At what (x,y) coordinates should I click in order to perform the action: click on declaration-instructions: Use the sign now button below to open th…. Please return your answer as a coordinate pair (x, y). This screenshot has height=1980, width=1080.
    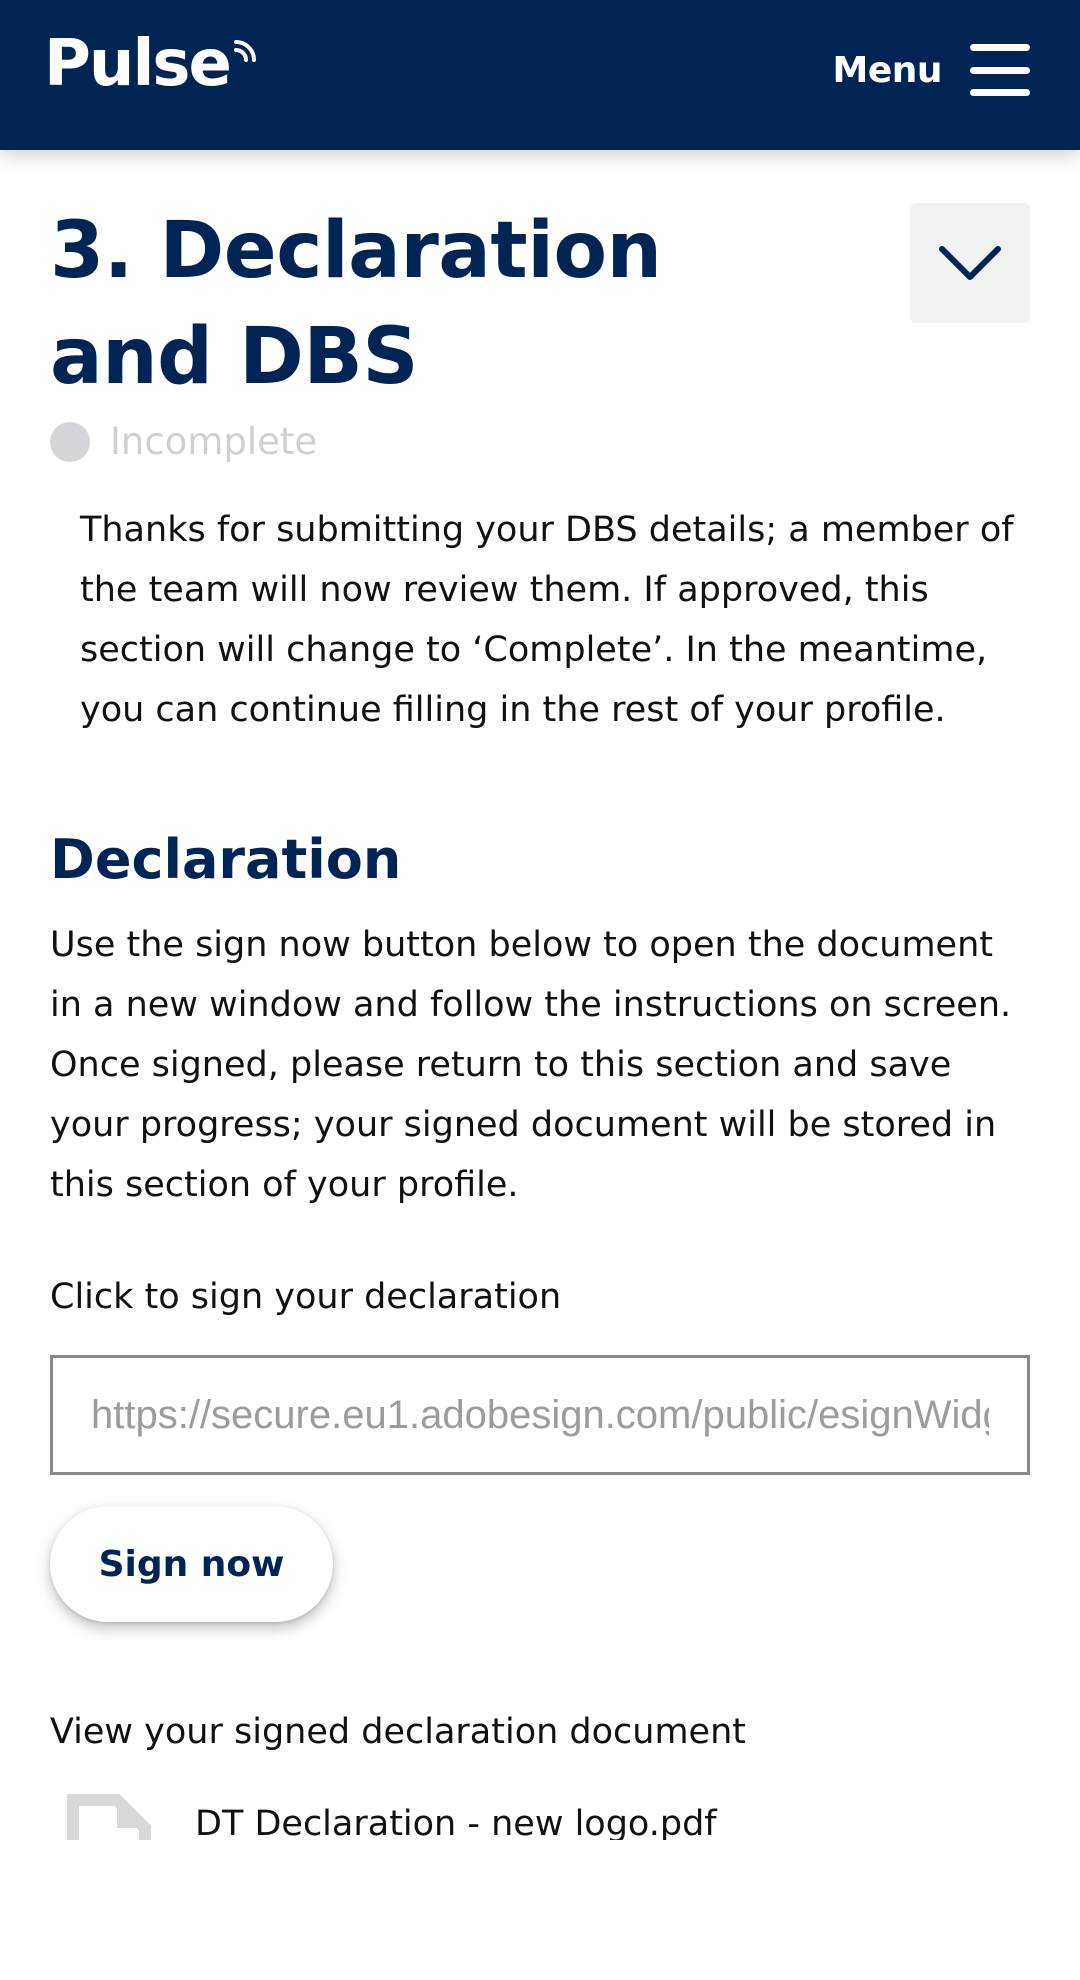
    Looking at the image, I should click on (531, 1065).